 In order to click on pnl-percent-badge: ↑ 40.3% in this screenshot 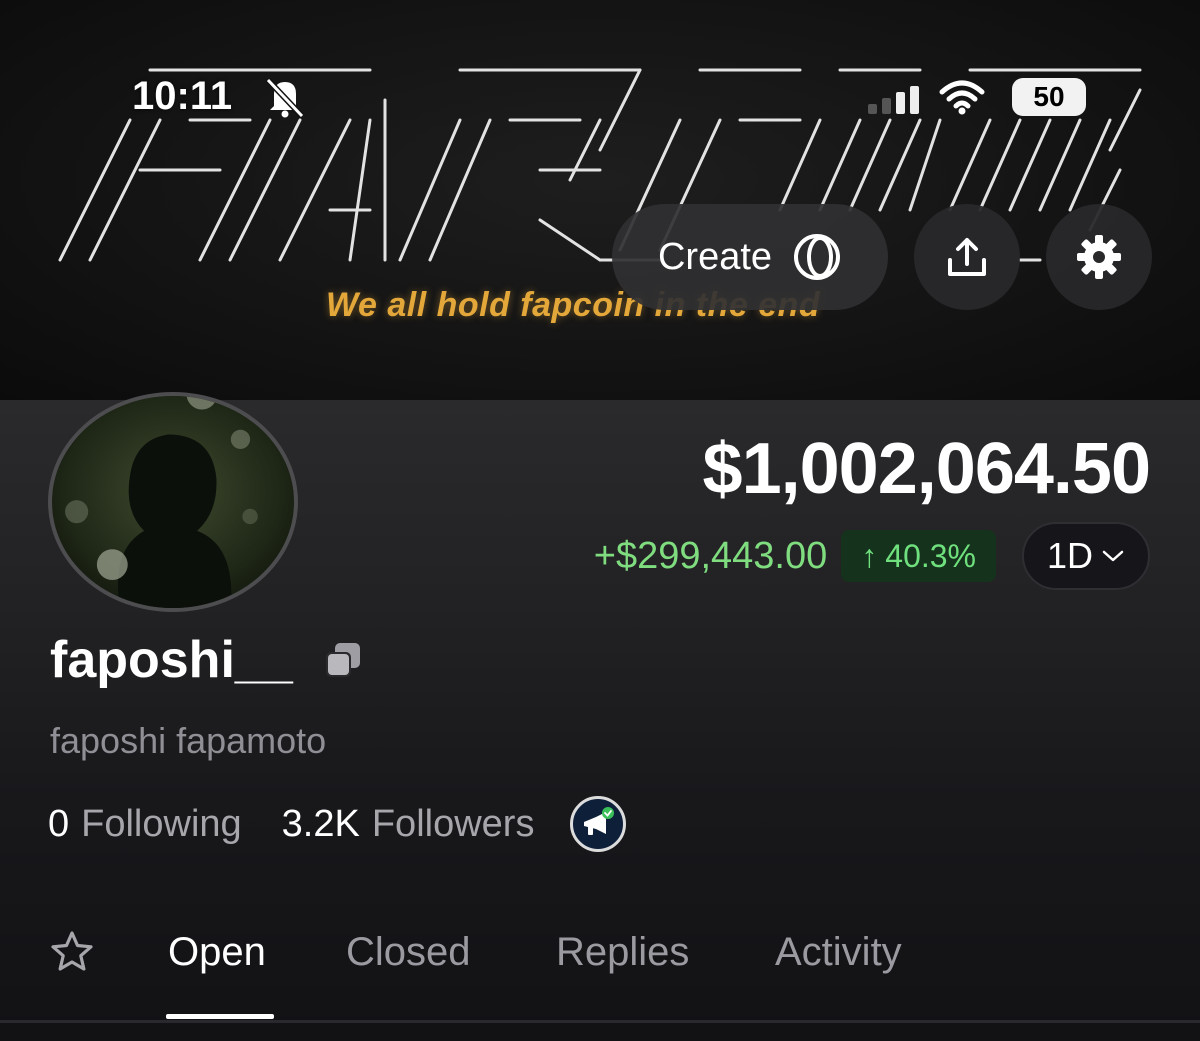, I will do `click(918, 556)`.